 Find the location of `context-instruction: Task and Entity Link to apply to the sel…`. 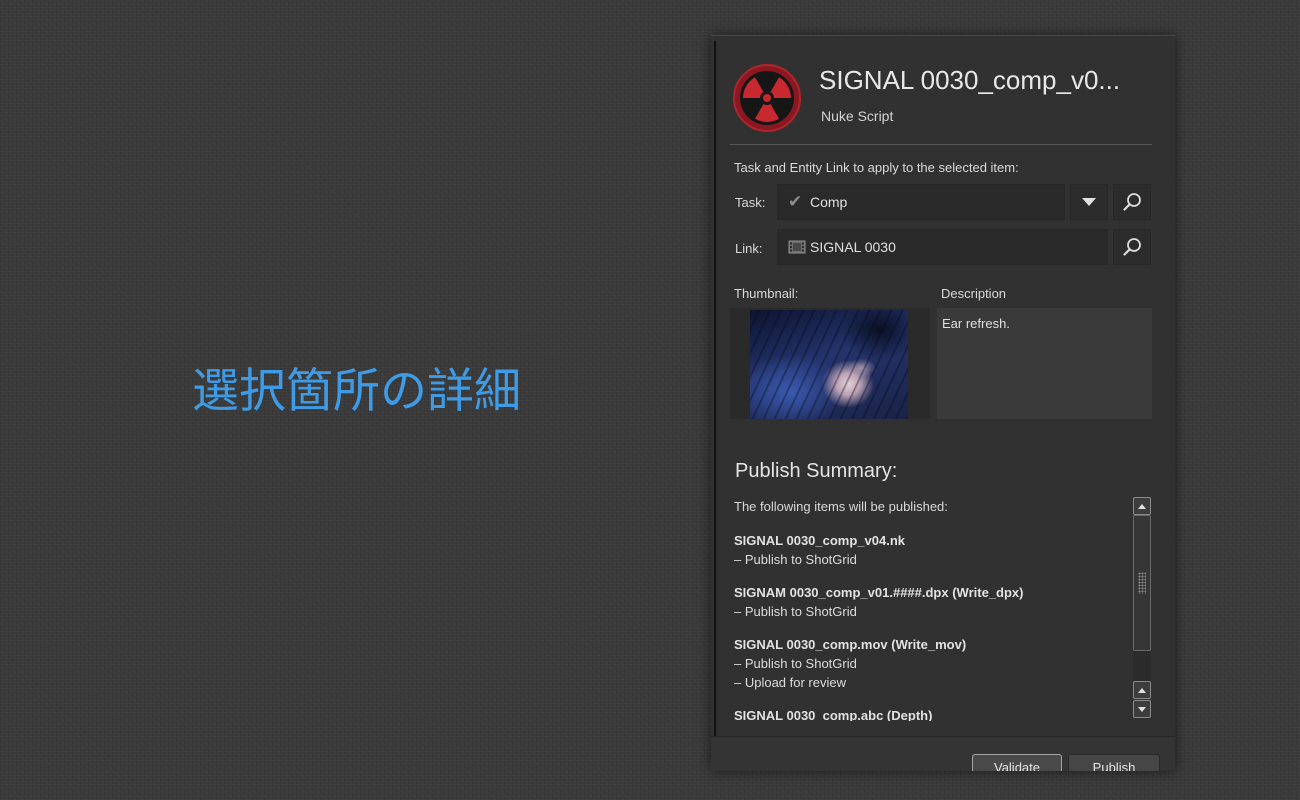

context-instruction: Task and Entity Link to apply to the sel… is located at coordinates (876, 167).